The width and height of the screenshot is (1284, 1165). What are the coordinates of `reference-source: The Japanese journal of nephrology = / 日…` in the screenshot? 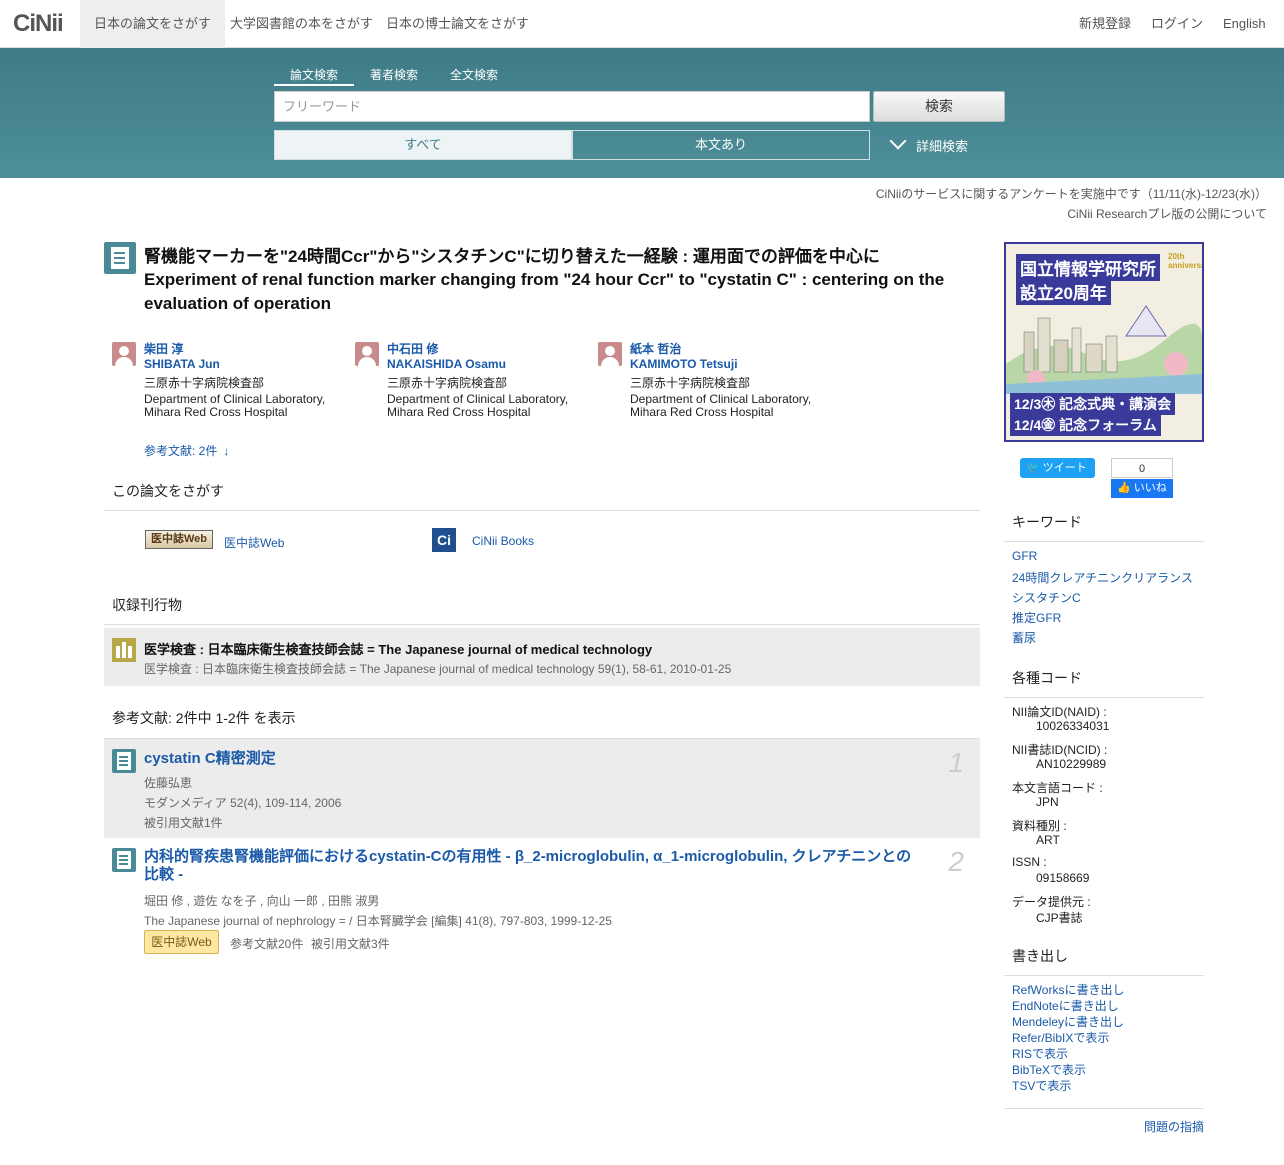 It's located at (378, 921).